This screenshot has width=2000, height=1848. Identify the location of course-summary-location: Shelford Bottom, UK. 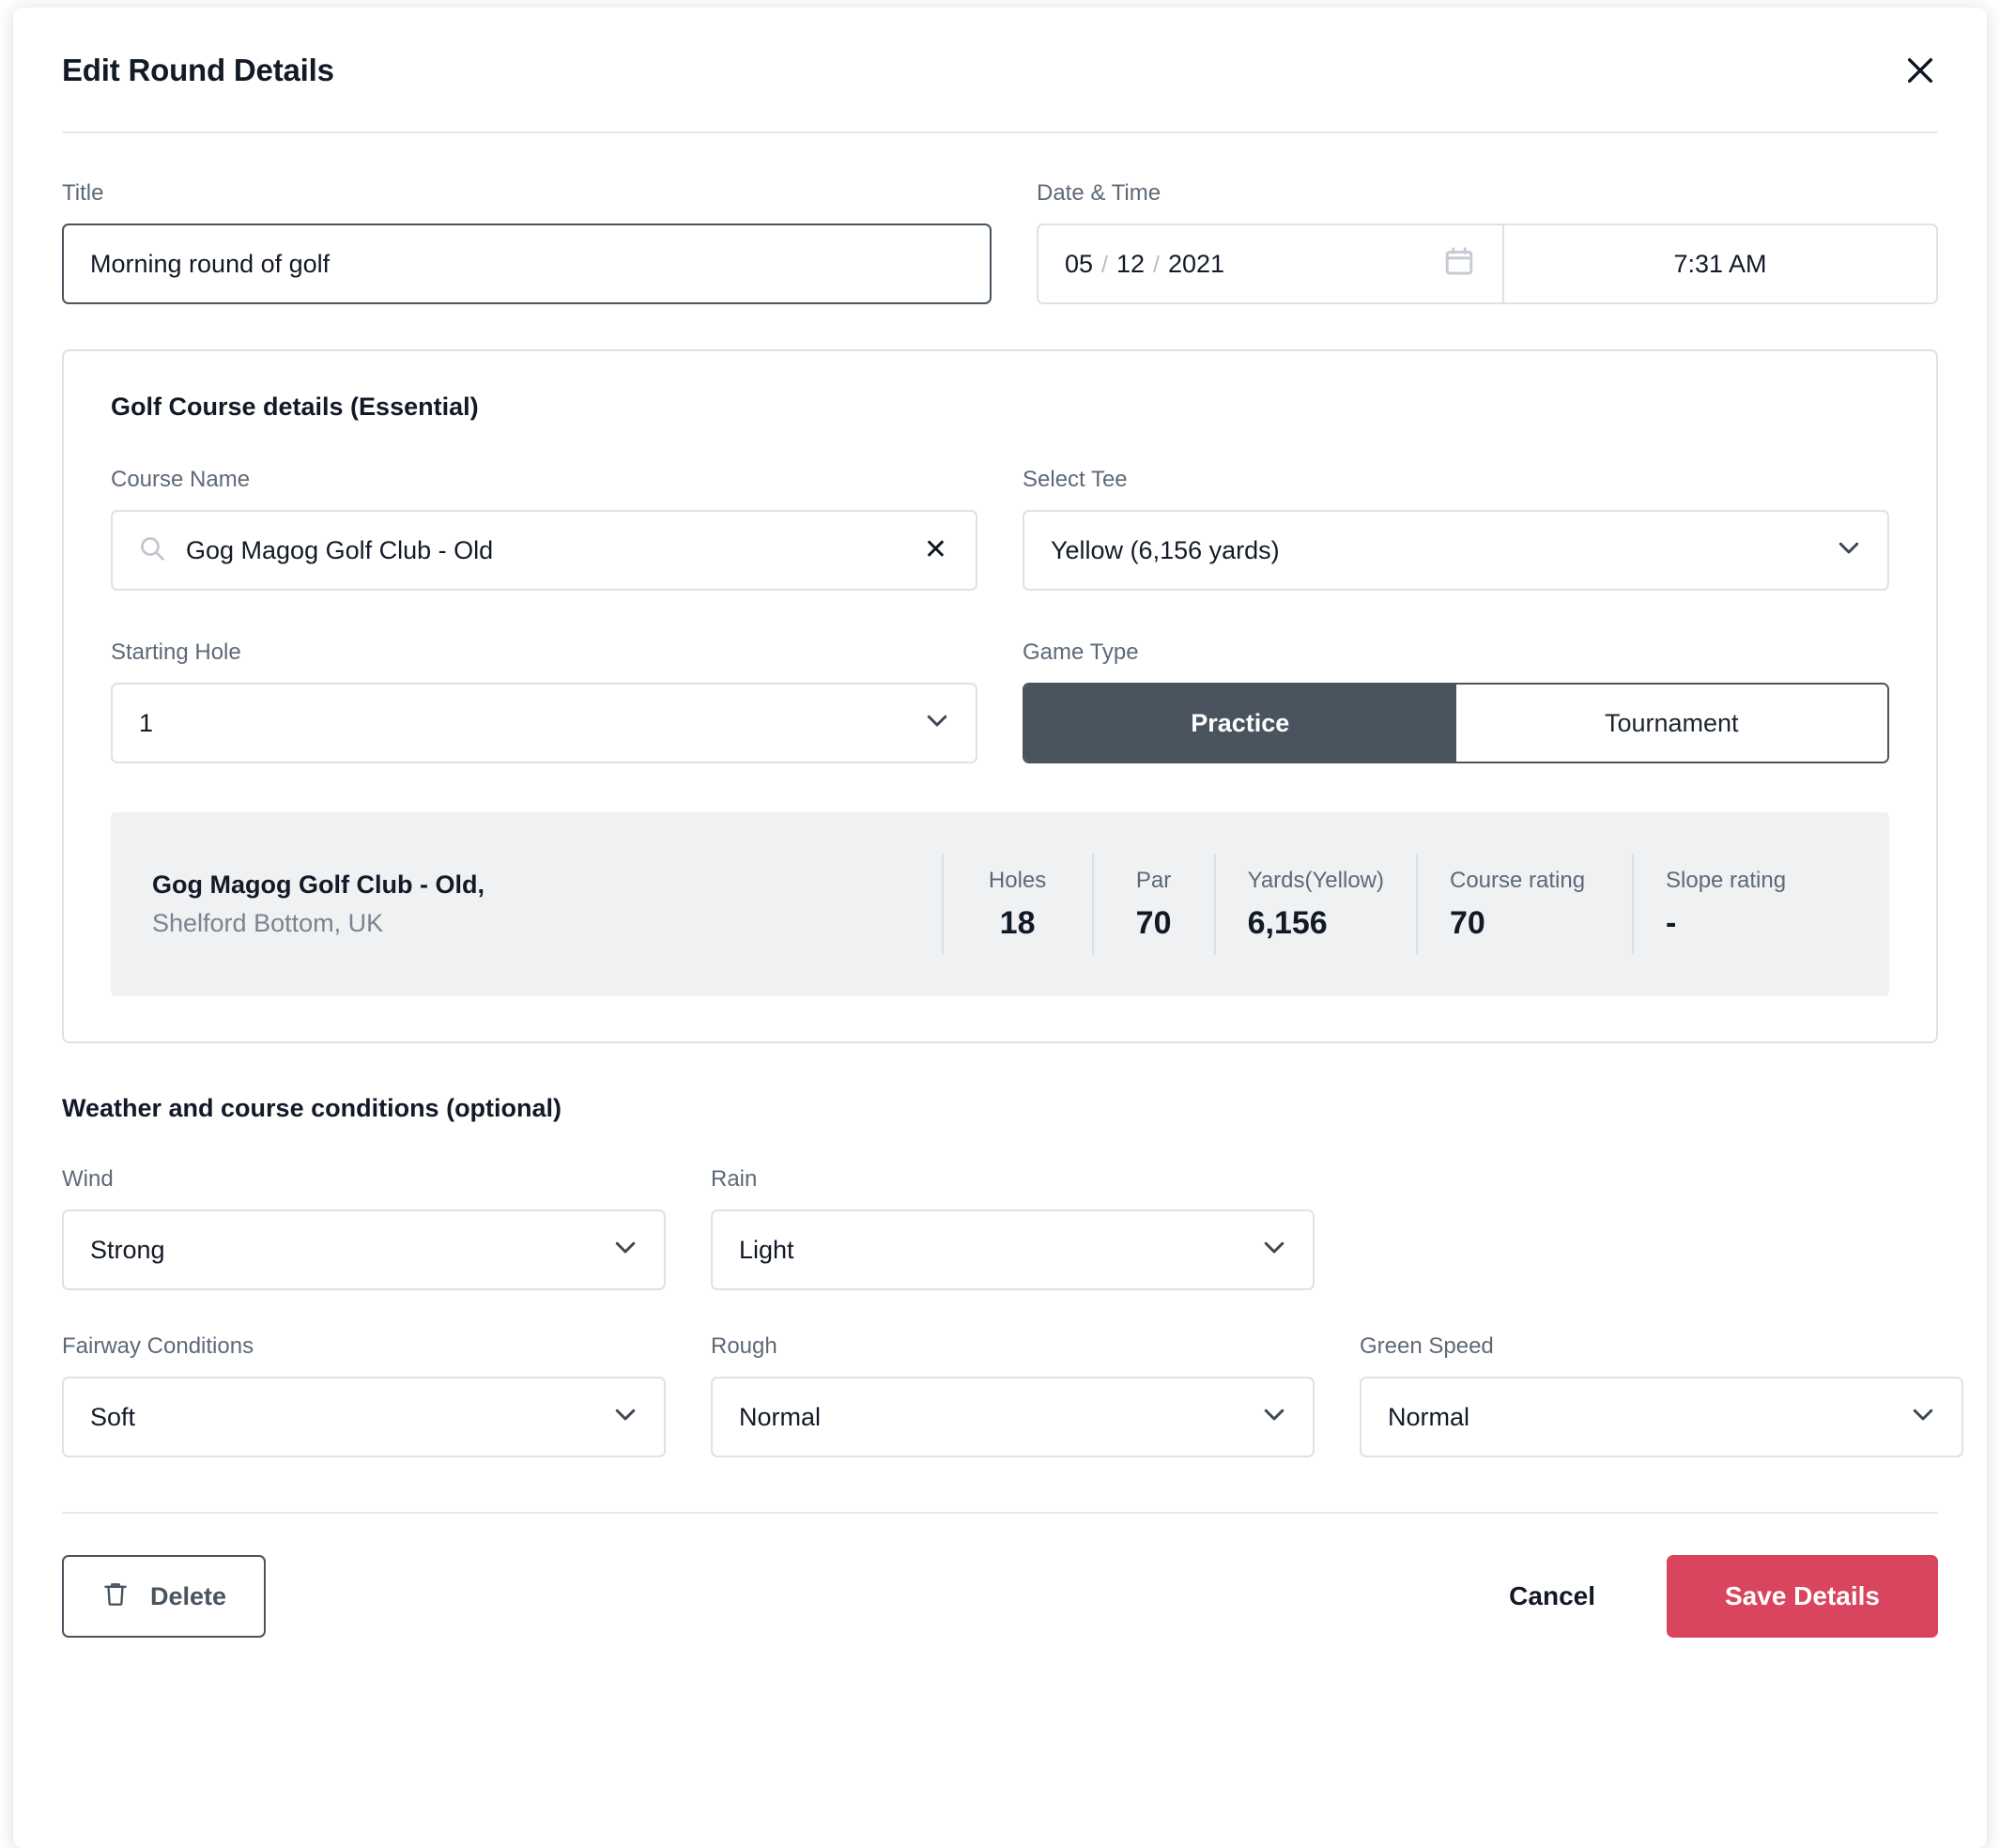
(268, 923).